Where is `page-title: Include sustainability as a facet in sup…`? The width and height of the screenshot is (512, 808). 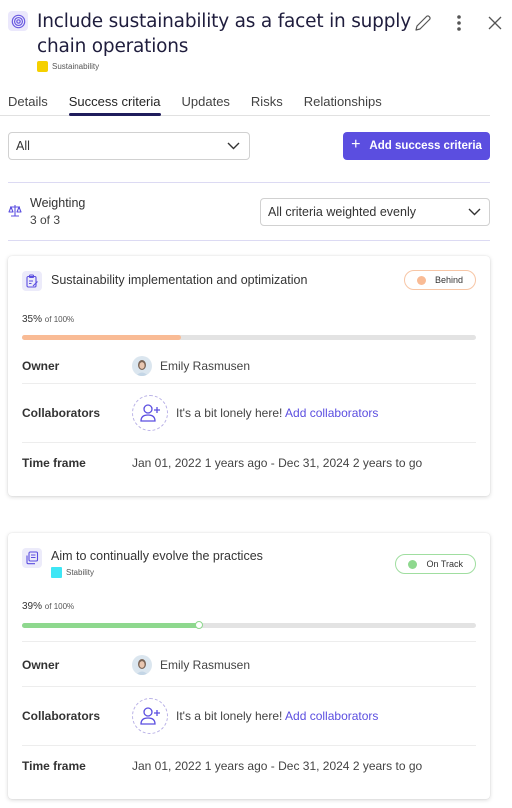 page-title: Include sustainability as a facet in sup… is located at coordinates (224, 34).